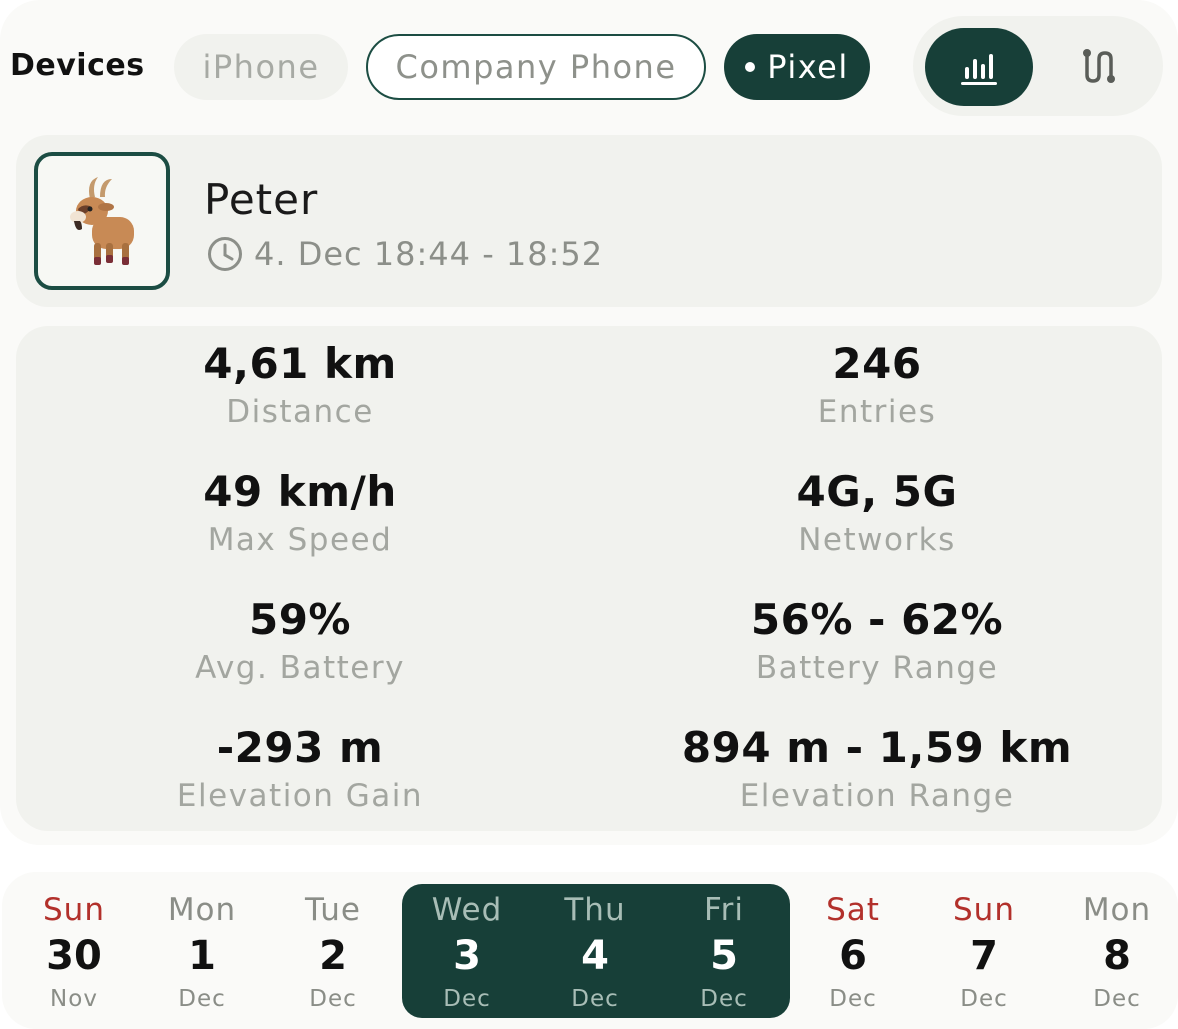 The height and width of the screenshot is (1029, 1178). Describe the element at coordinates (300, 412) in the screenshot. I see `stat-label: Distance` at that location.